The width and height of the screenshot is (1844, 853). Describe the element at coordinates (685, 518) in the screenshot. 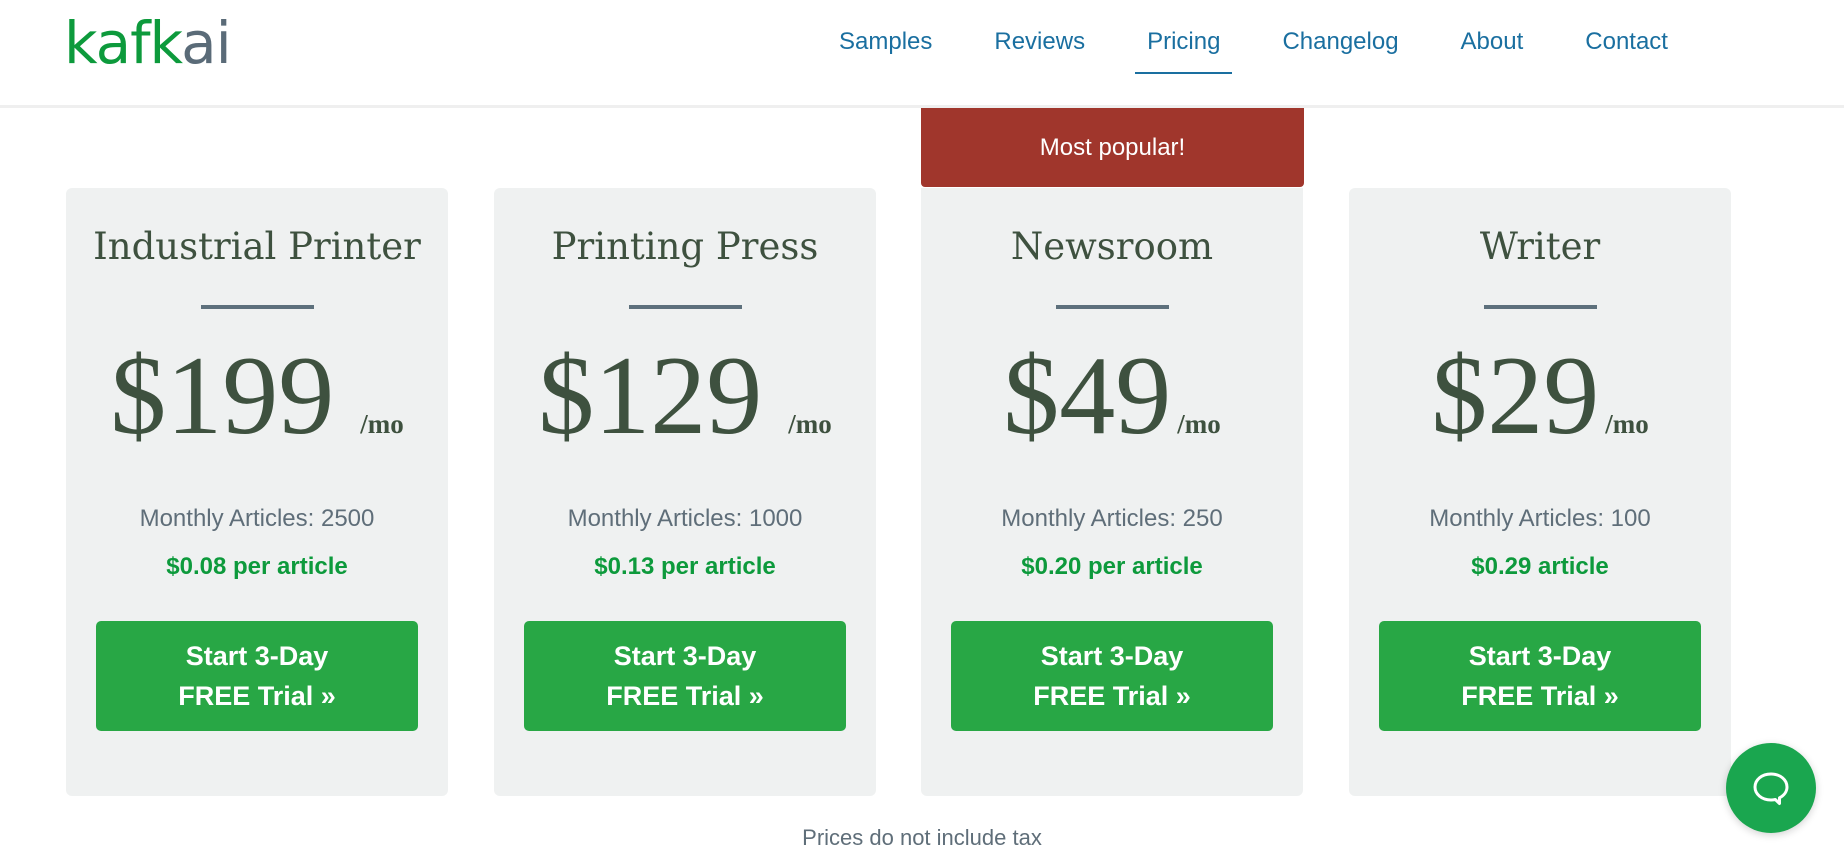

I see `plan-monthly-articles: Monthly Articles: 1000` at that location.